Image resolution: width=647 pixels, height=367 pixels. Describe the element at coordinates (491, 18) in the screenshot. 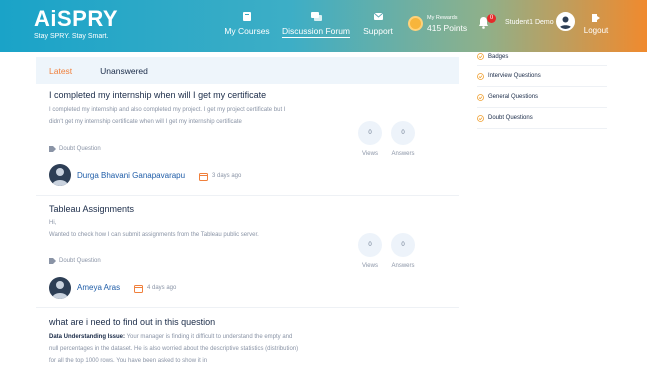

I see `notification-count-badge: 0` at that location.